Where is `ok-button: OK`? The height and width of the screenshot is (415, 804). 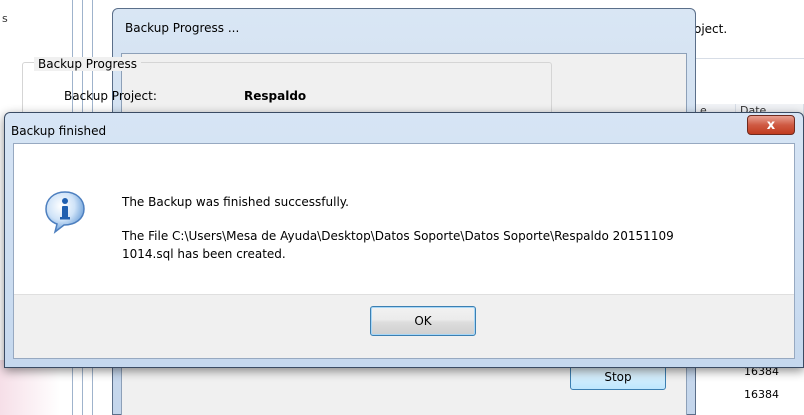 ok-button: OK is located at coordinates (423, 321).